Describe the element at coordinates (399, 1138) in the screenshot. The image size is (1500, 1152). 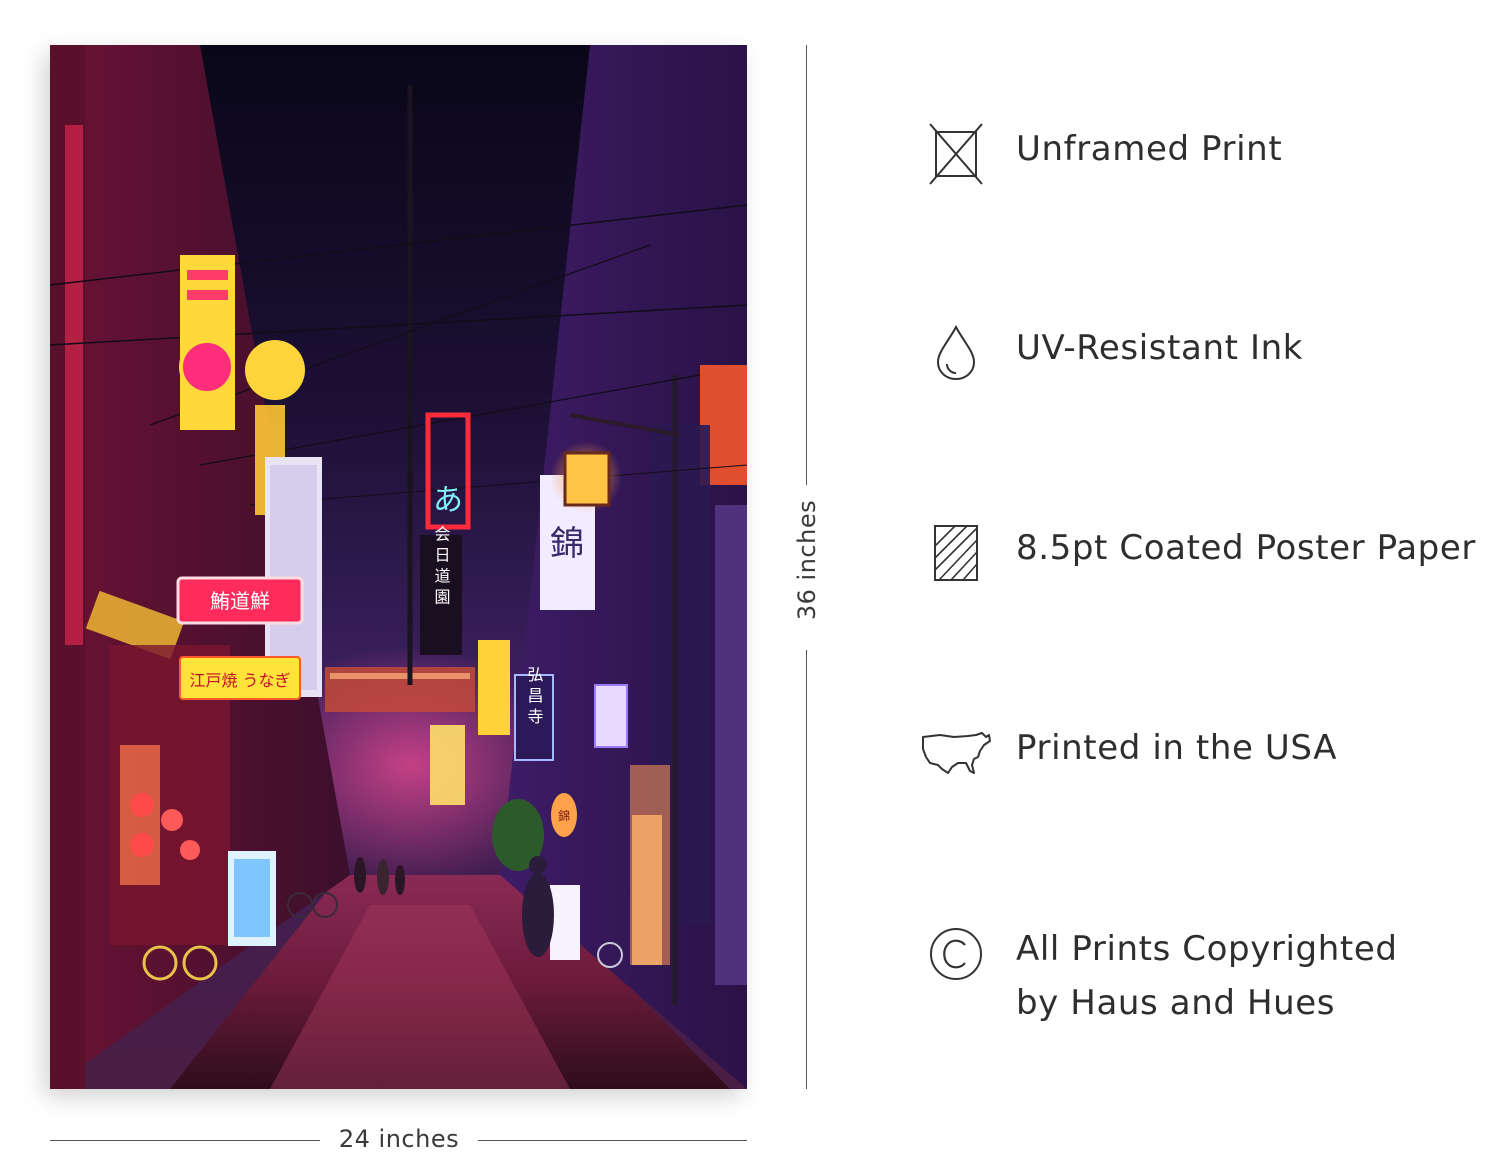
I see `width-dimension-label: 24 inches` at that location.